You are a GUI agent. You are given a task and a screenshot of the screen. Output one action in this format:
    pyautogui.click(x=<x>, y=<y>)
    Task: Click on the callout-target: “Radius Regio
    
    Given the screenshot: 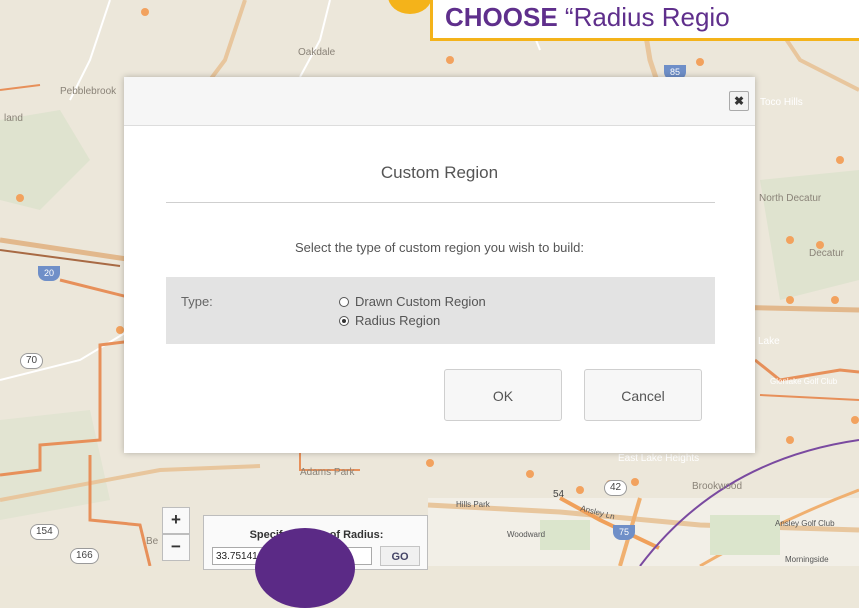 What is the action you would take?
    pyautogui.click(x=643, y=17)
    